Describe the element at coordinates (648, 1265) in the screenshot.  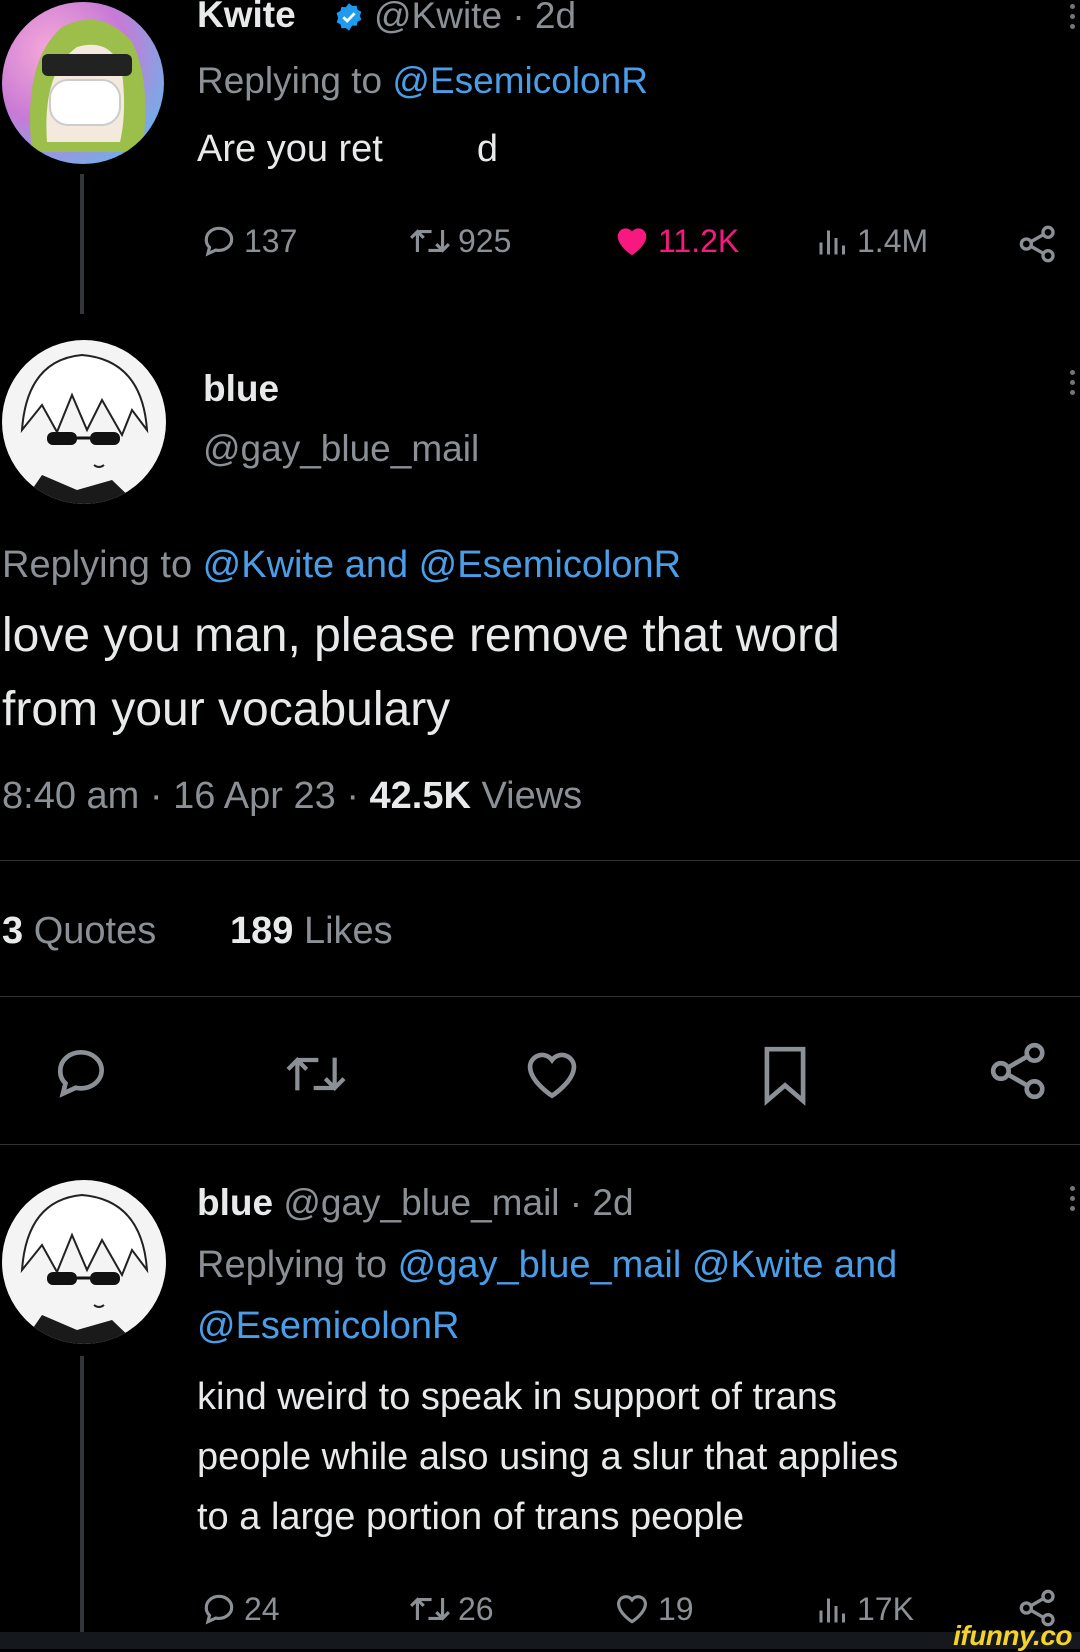
I see `mention-link: @gay_blue_mail @Kwite and` at that location.